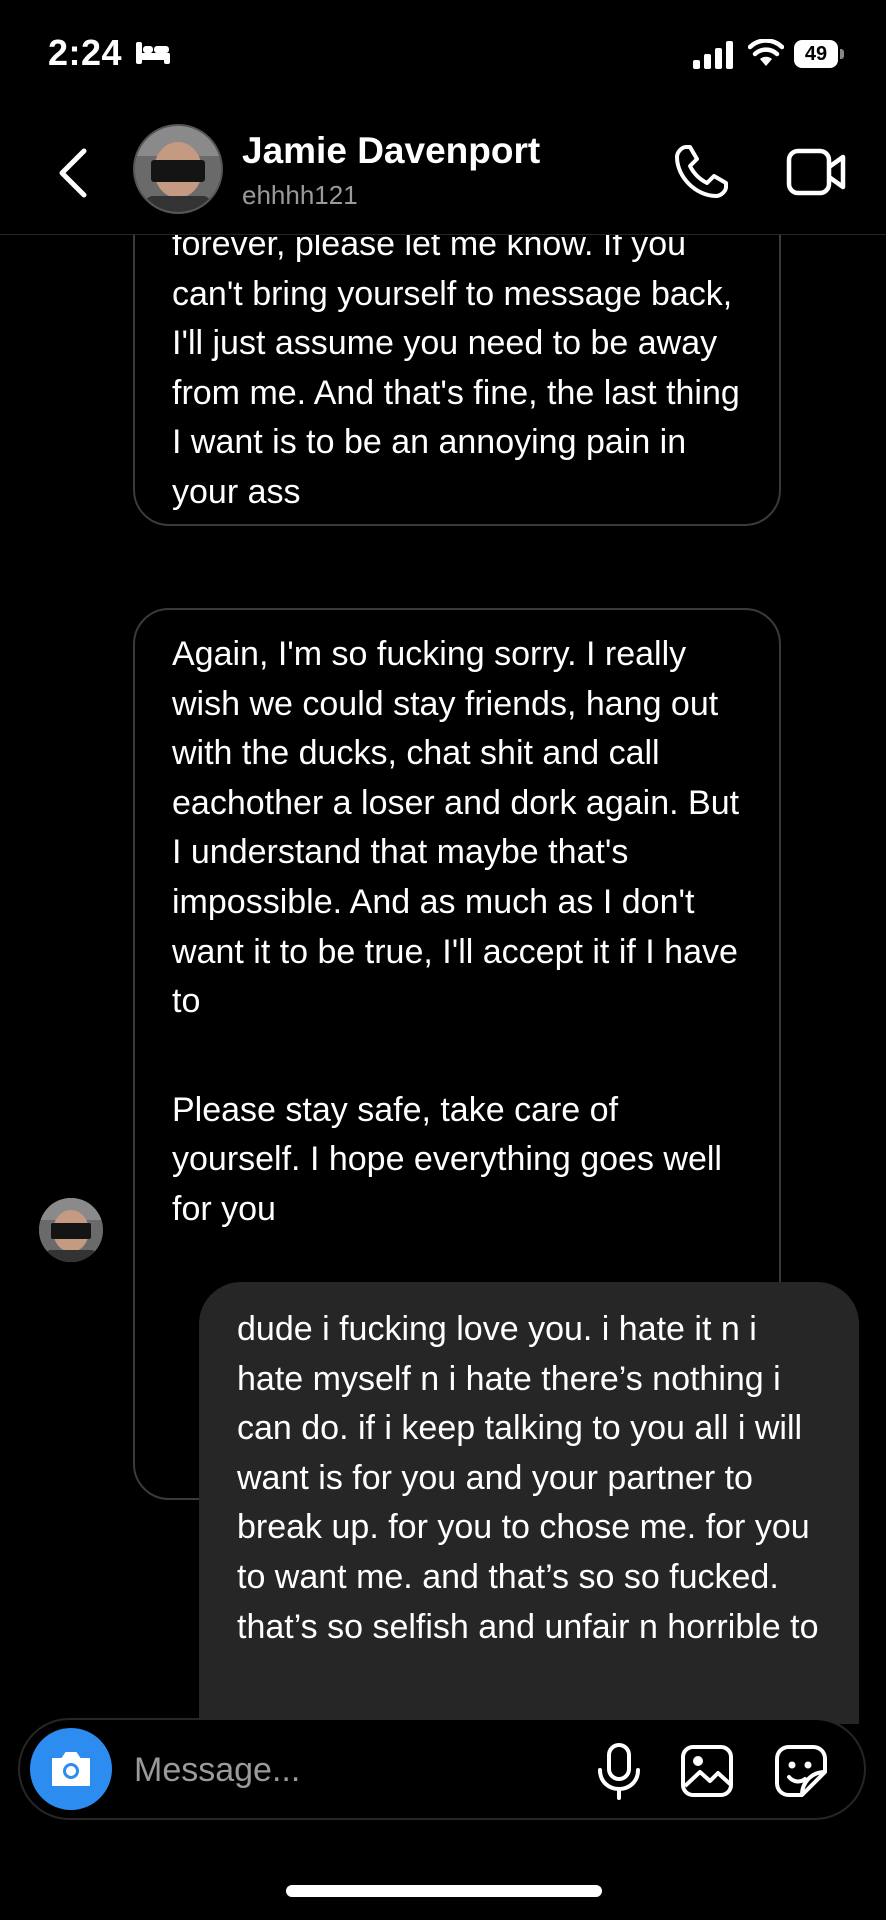 This screenshot has width=886, height=1920. What do you see at coordinates (391, 151) in the screenshot?
I see `contact-name: Jamie Davenport` at bounding box center [391, 151].